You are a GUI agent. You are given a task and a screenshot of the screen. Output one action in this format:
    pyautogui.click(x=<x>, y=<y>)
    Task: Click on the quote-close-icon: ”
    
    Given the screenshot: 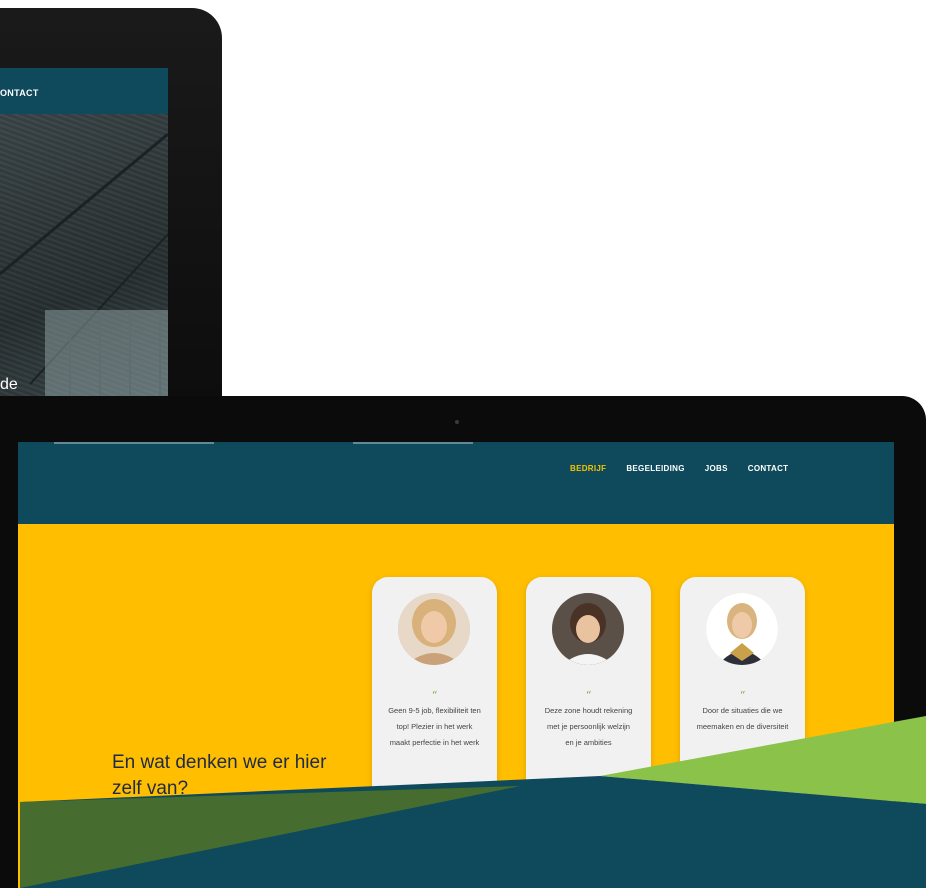 What is the action you would take?
    pyautogui.click(x=434, y=797)
    